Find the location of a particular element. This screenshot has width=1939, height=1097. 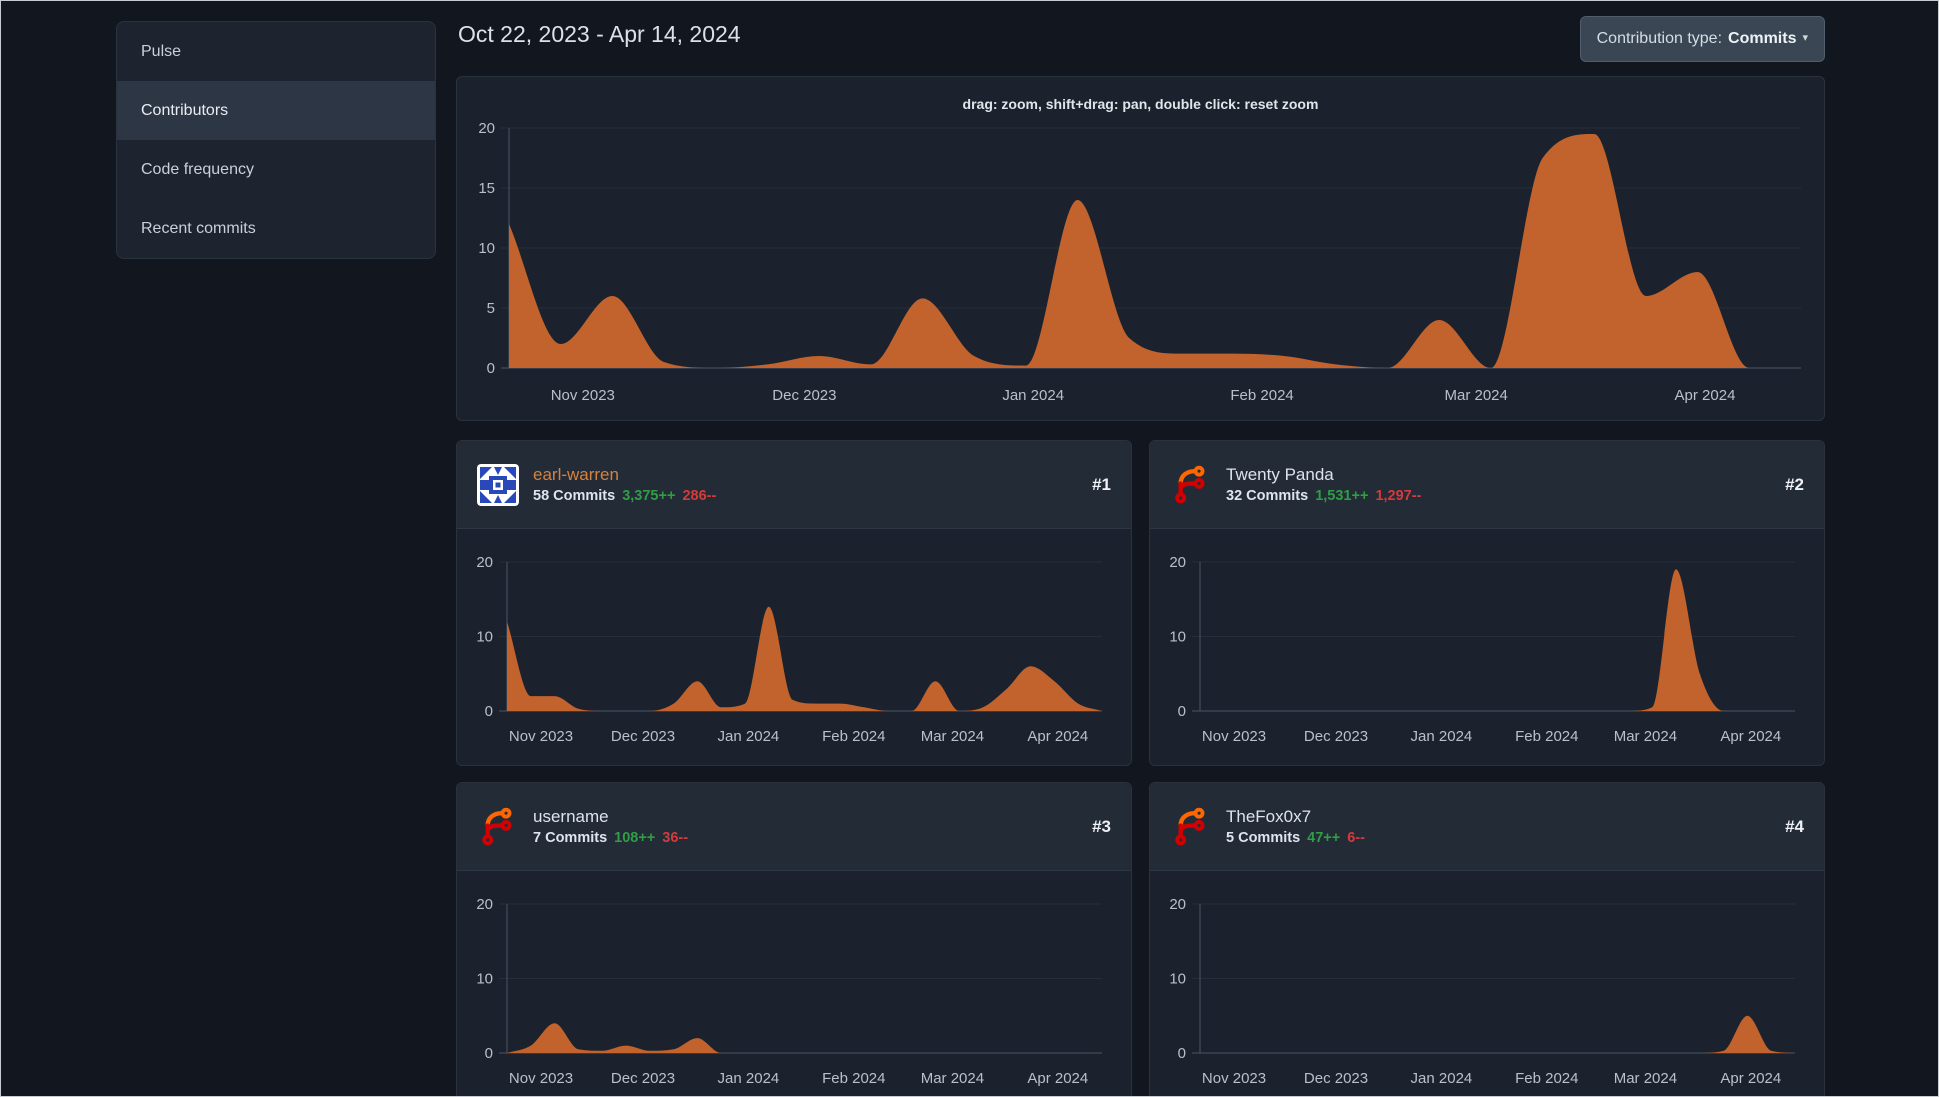

svg-text: 15 is located at coordinates (486, 188).